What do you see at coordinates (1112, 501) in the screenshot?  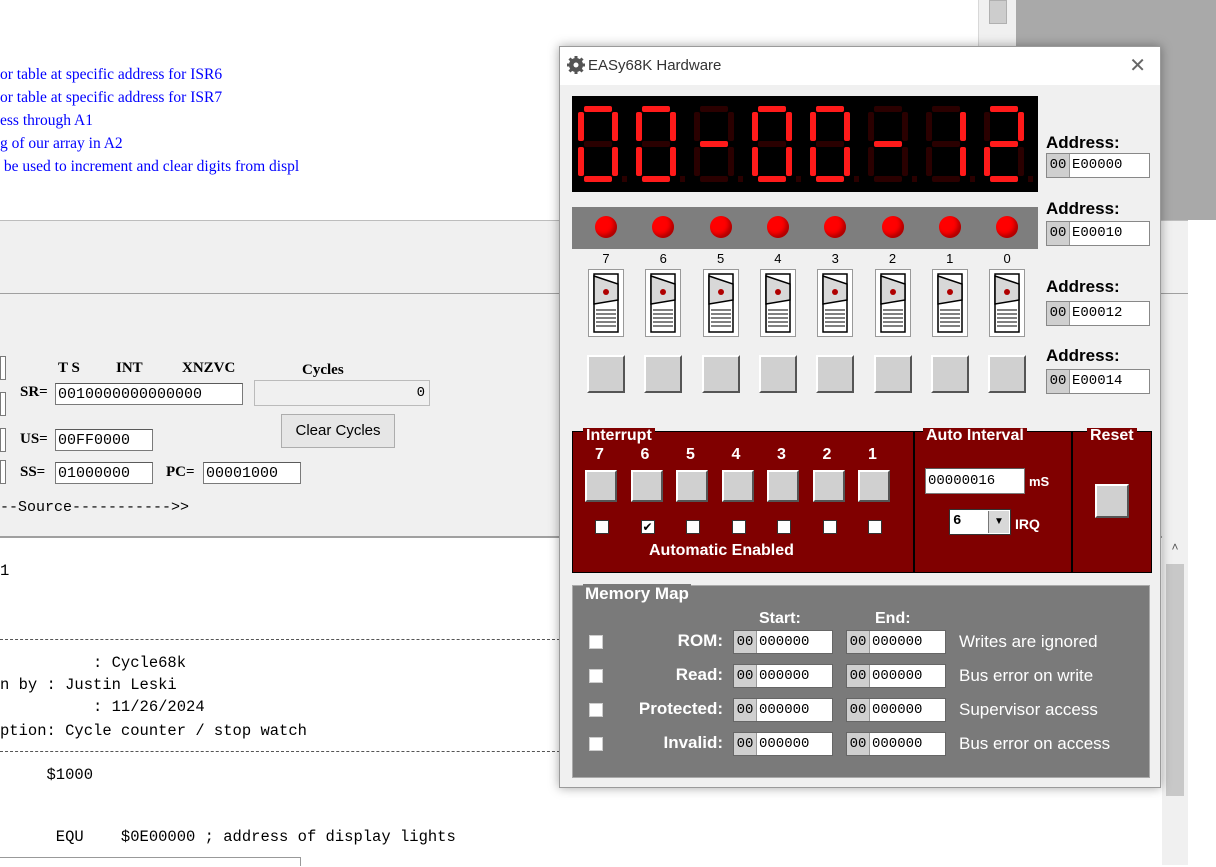 I see `reset-button` at bounding box center [1112, 501].